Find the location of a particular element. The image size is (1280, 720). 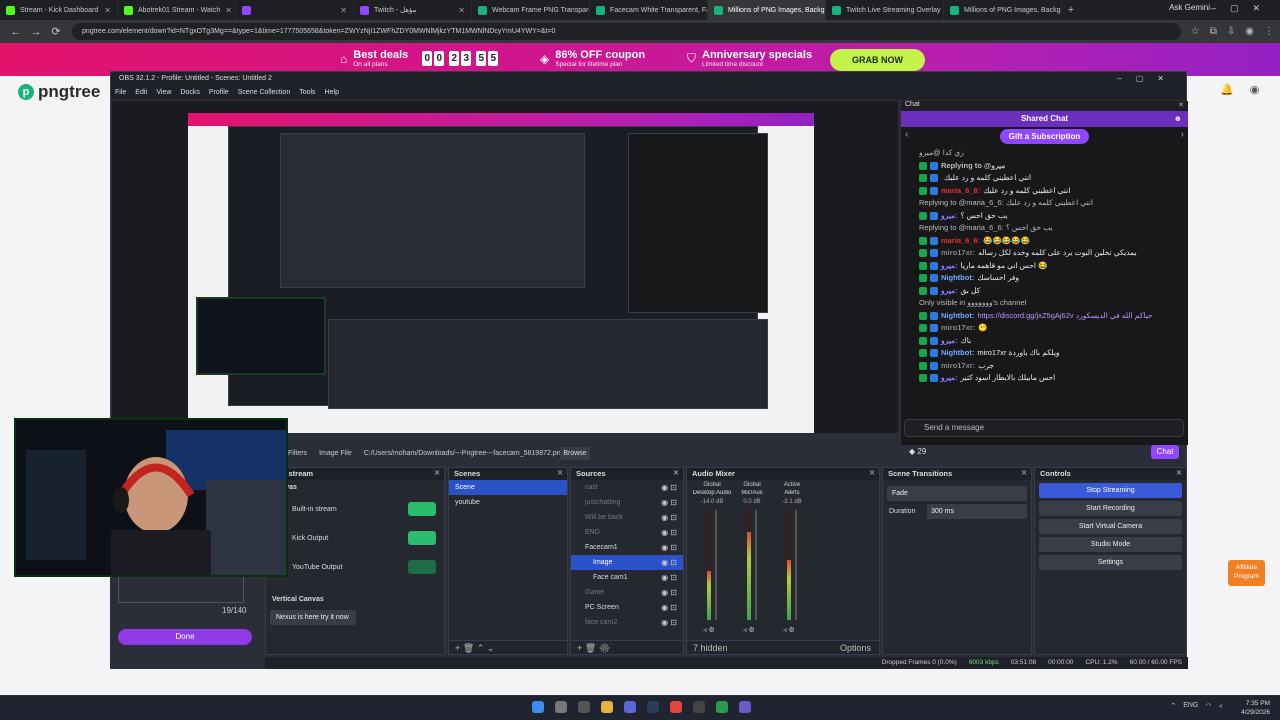

browser-tab: Stream - Kick Dashboard ✕ is located at coordinates (59, 10).